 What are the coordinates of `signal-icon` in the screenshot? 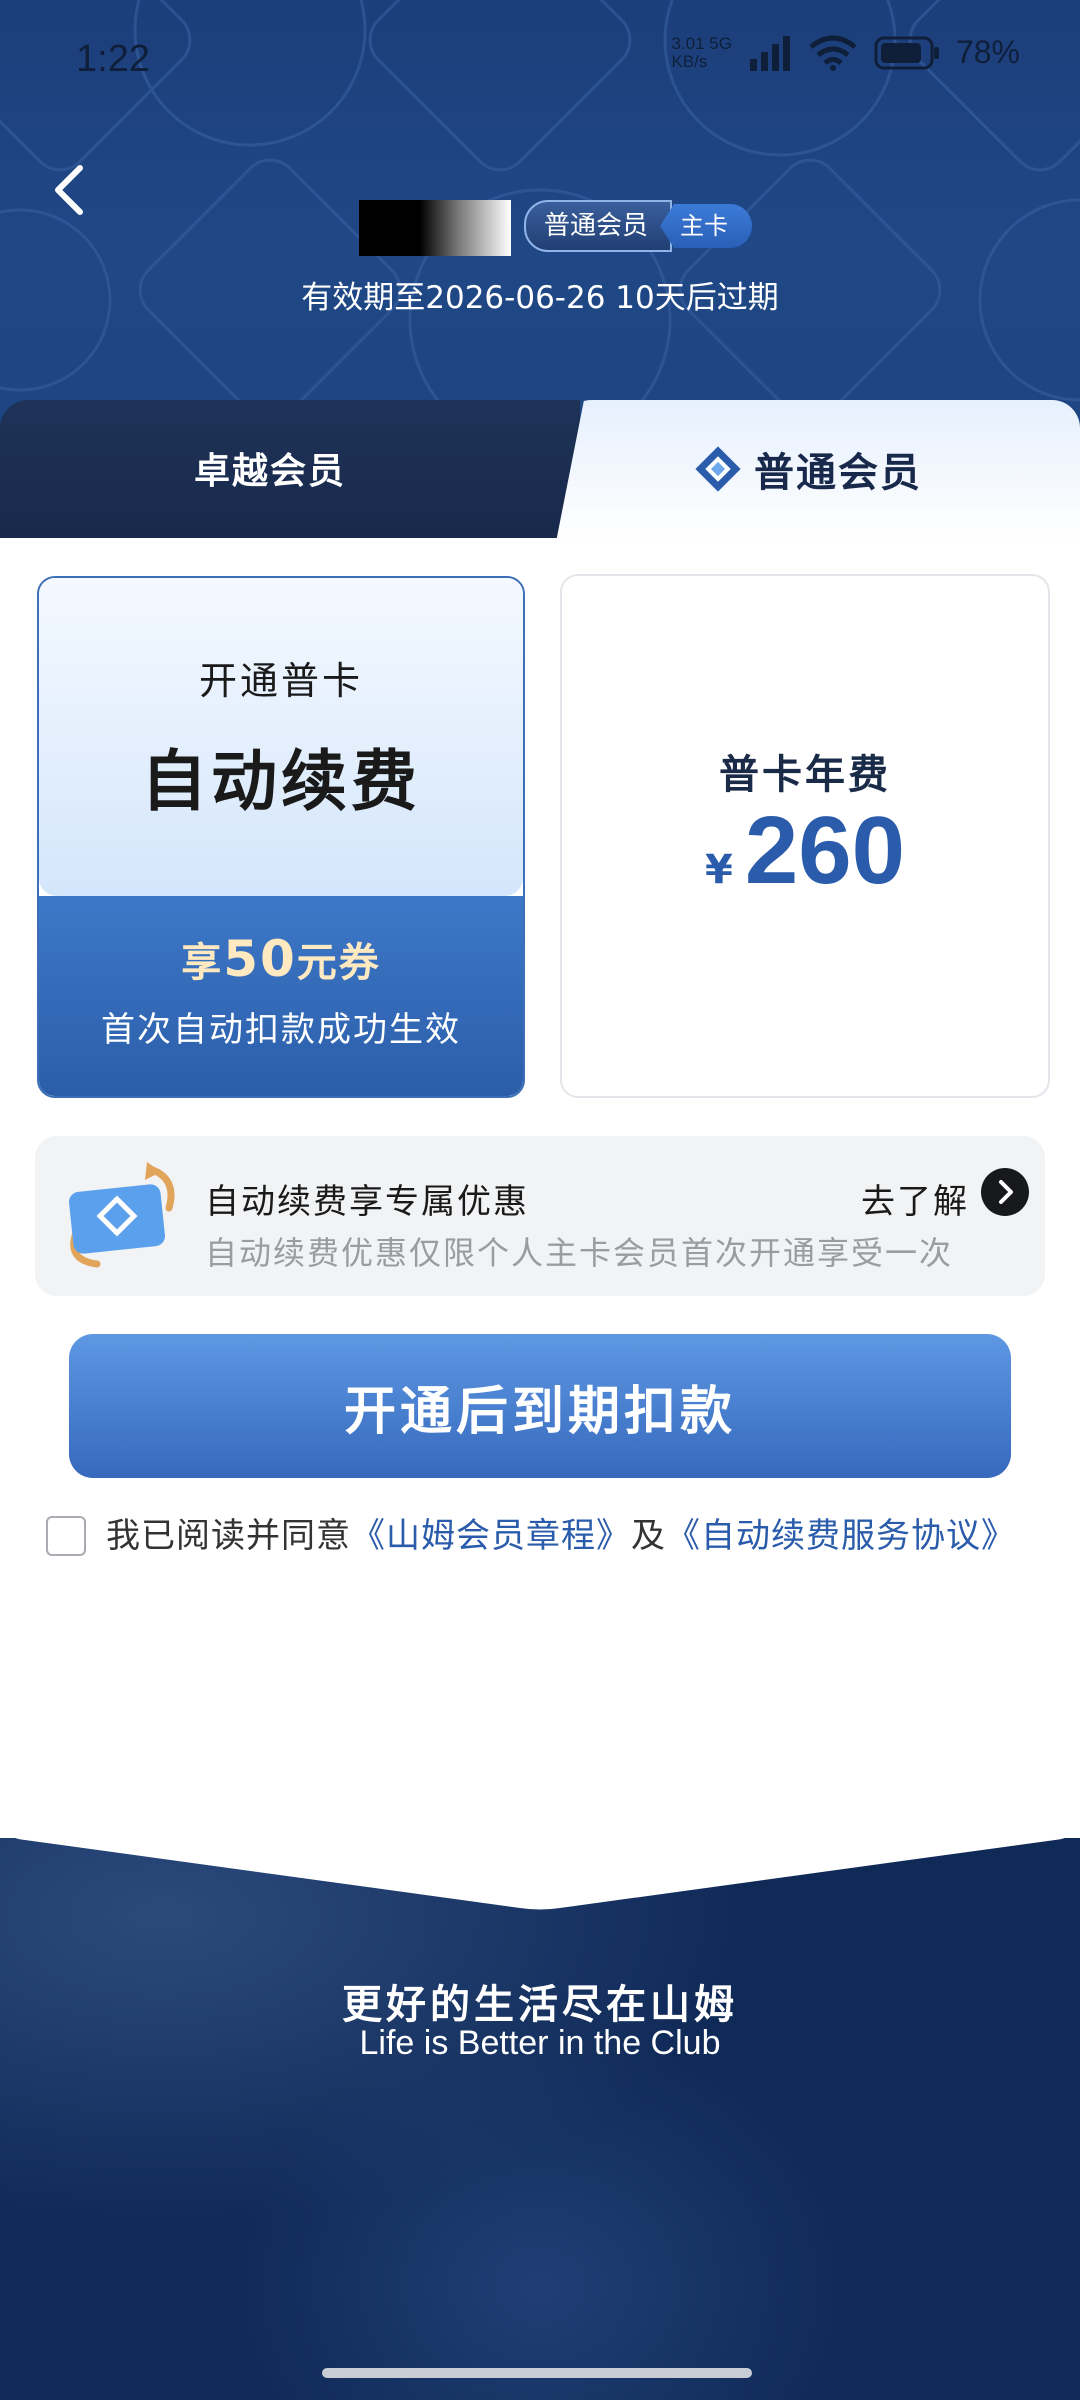 It's located at (769, 53).